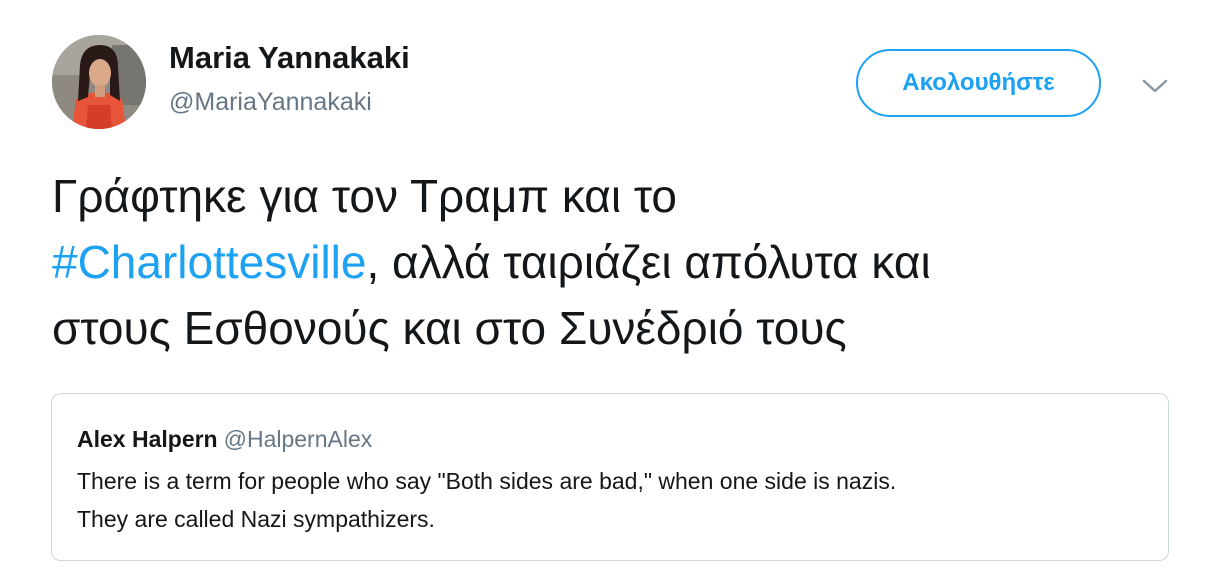 The width and height of the screenshot is (1224, 584). I want to click on quoted-author-name: Alex Halpern, so click(147, 439).